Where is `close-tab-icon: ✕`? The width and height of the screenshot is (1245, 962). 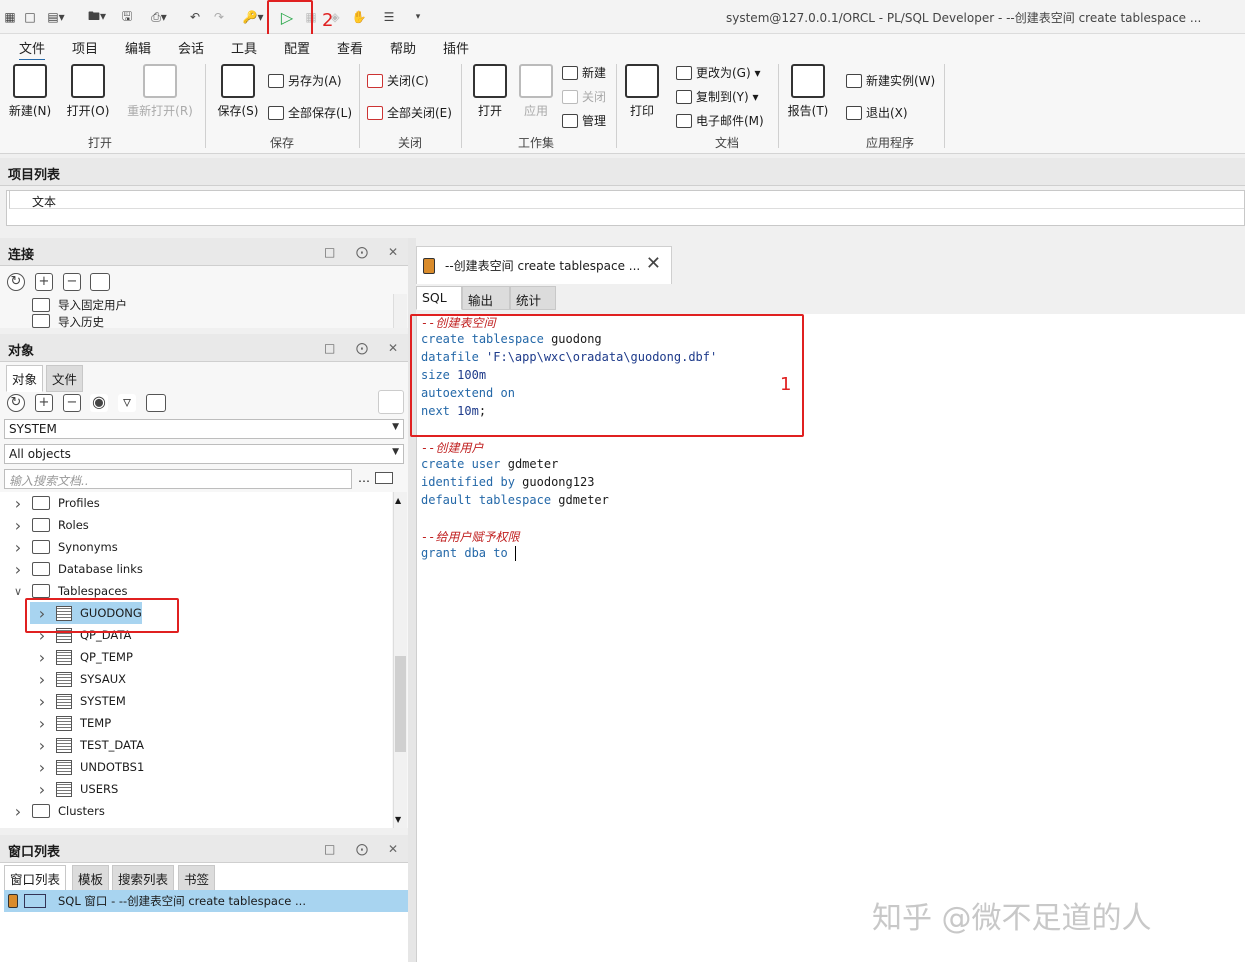 close-tab-icon: ✕ is located at coordinates (653, 263).